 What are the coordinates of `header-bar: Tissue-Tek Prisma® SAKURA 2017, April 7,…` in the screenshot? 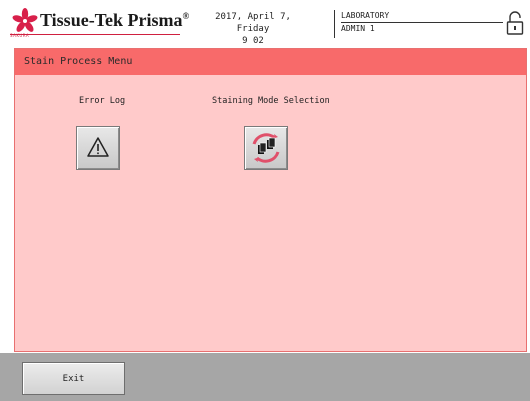 It's located at (265, 23).